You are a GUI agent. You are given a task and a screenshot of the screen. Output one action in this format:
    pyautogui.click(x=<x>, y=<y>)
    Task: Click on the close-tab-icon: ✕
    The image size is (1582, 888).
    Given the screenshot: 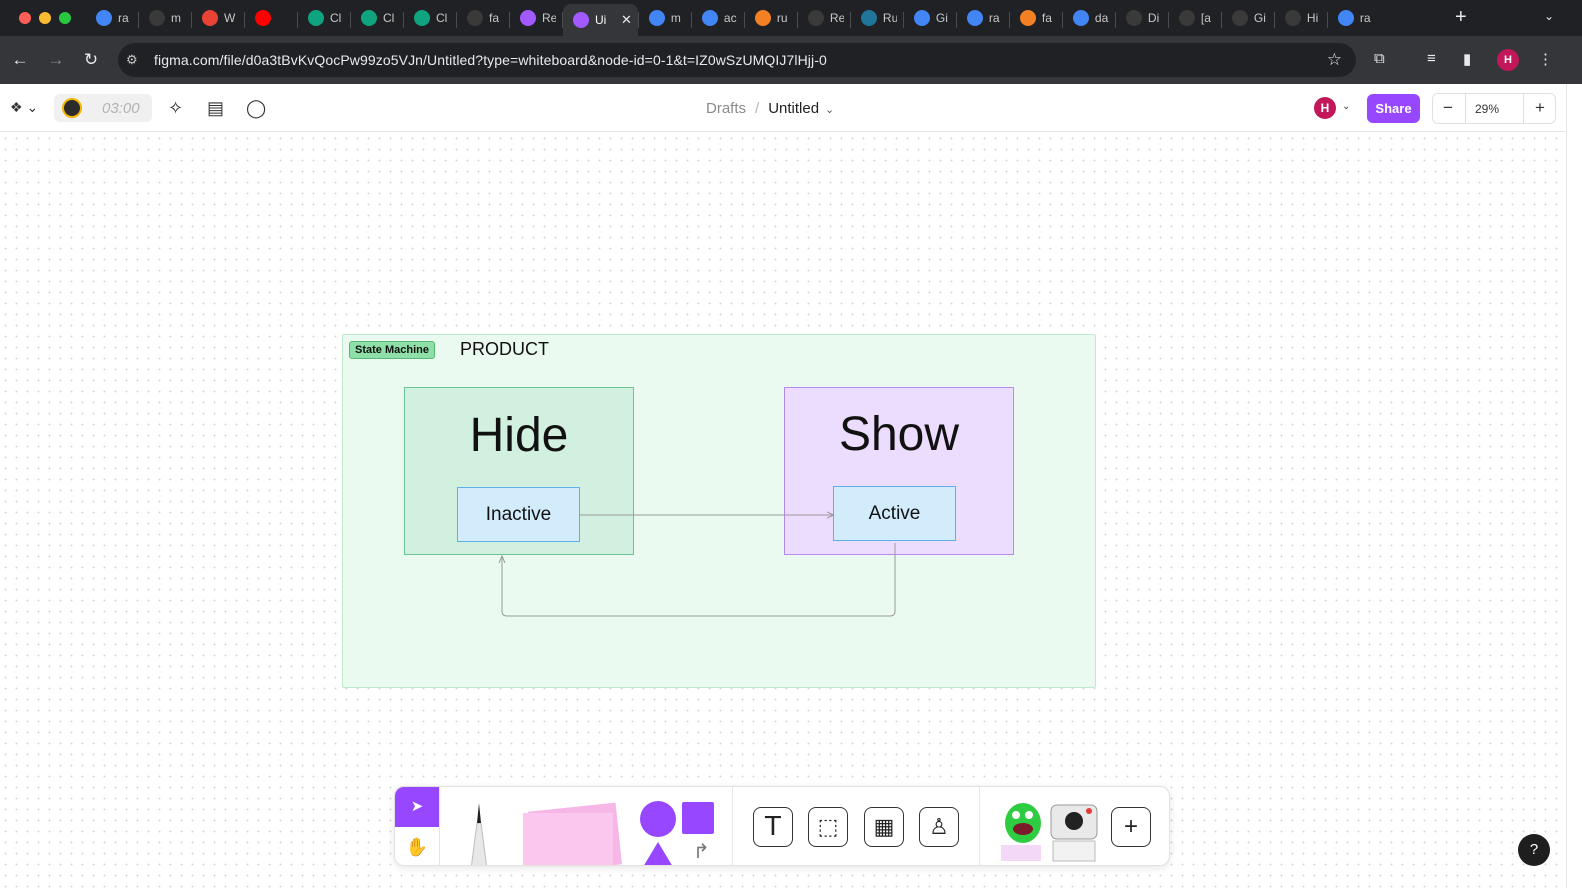 What is the action you would take?
    pyautogui.click(x=626, y=20)
    